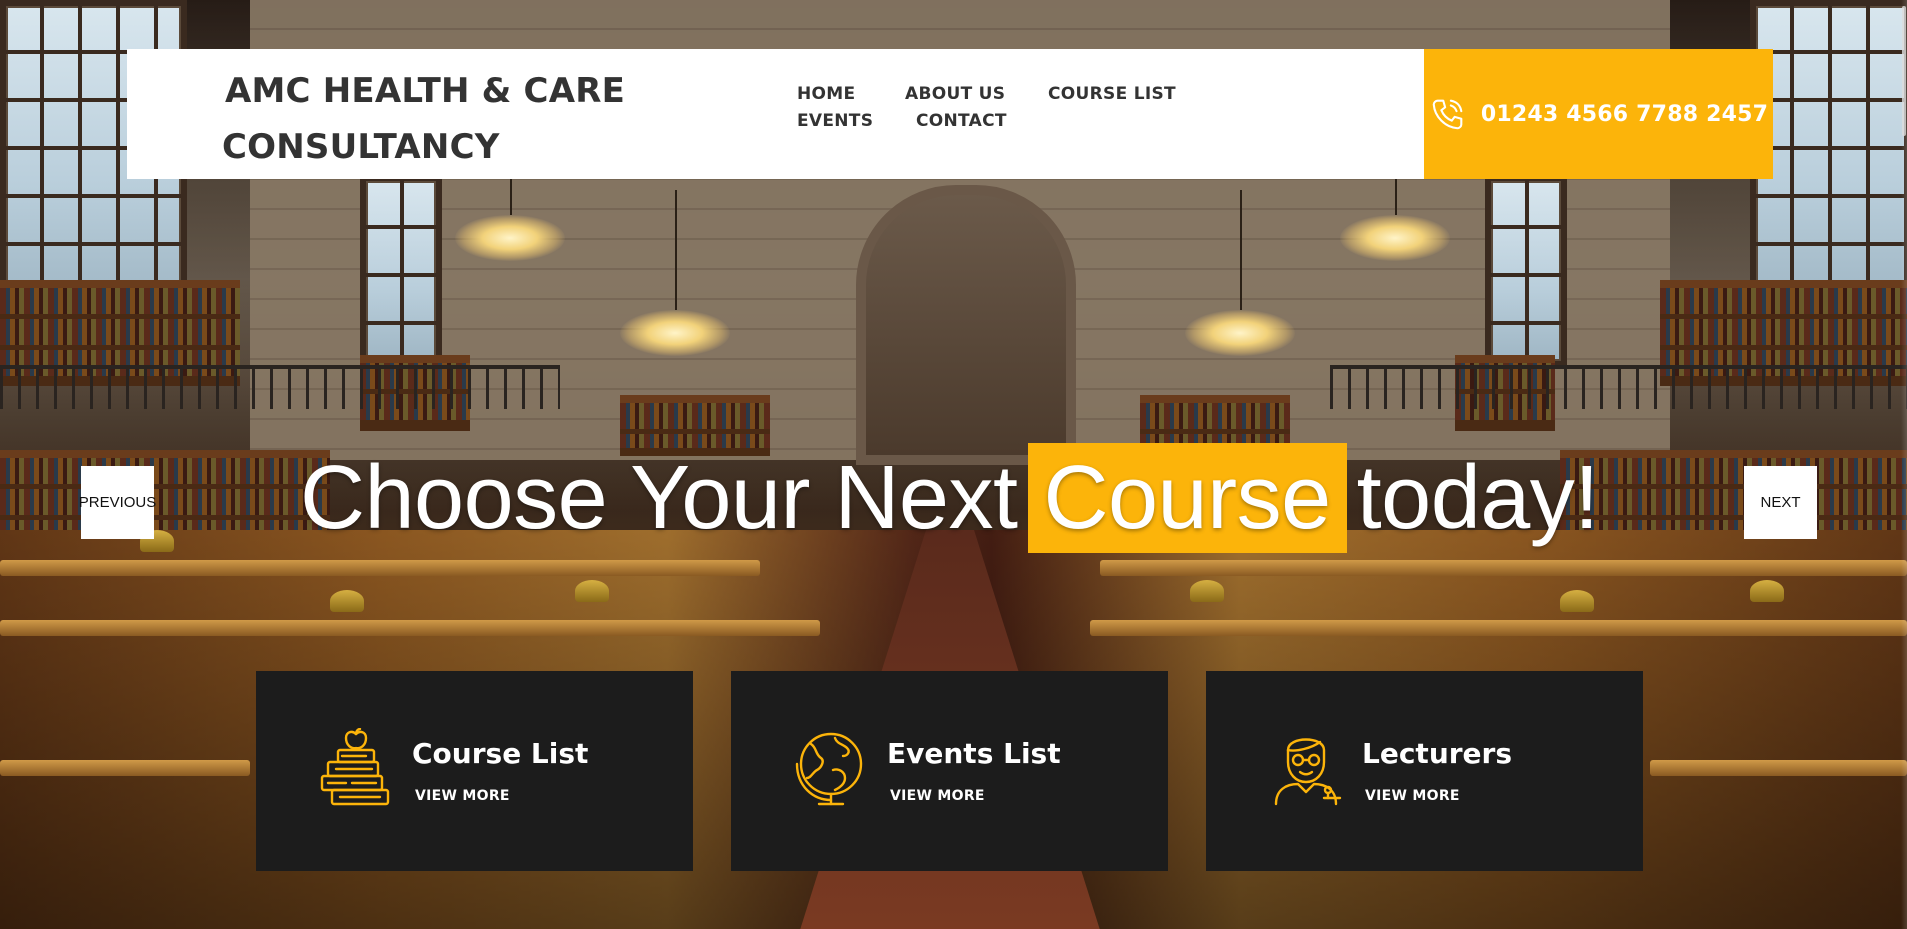 This screenshot has height=929, width=1907. Describe the element at coordinates (500, 753) in the screenshot. I see `card-title: Course List` at that location.